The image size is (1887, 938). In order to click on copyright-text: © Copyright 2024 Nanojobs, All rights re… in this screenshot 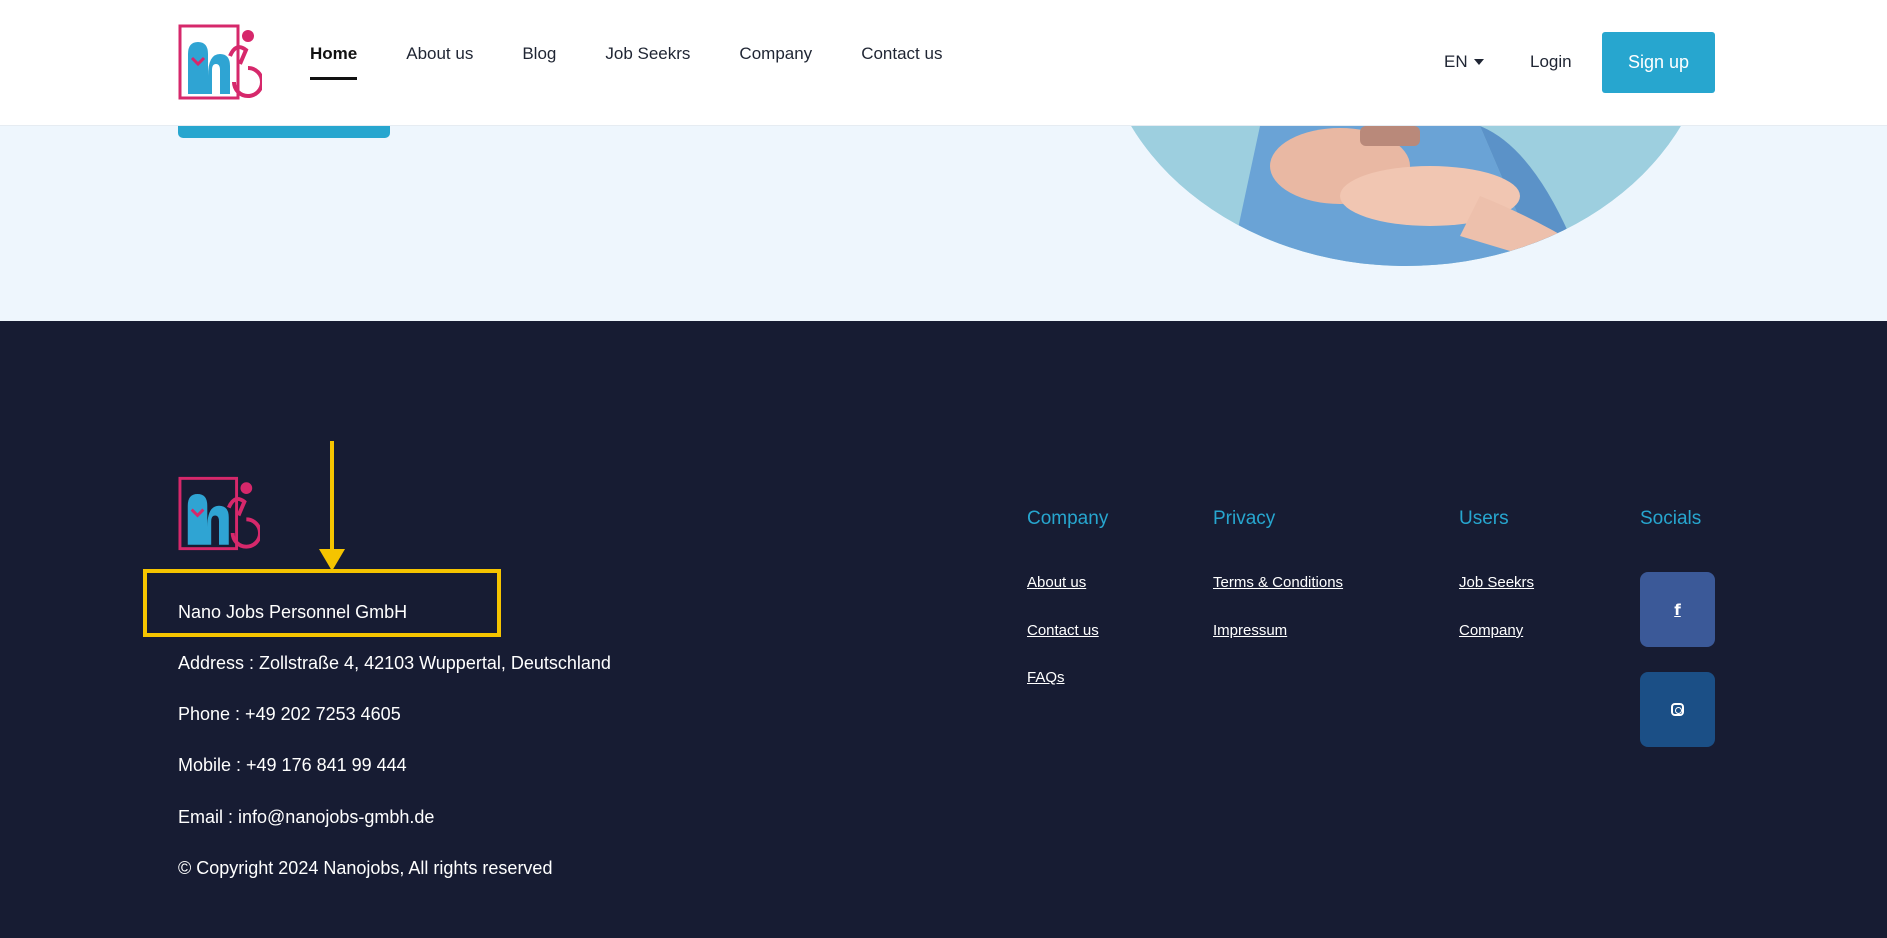, I will do `click(365, 868)`.